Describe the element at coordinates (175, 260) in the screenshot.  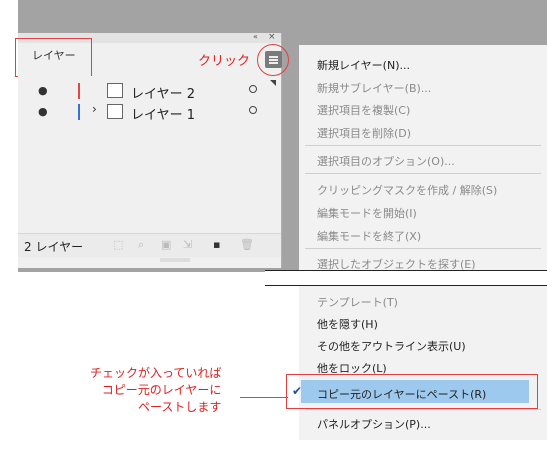
I see `resize-handle` at that location.